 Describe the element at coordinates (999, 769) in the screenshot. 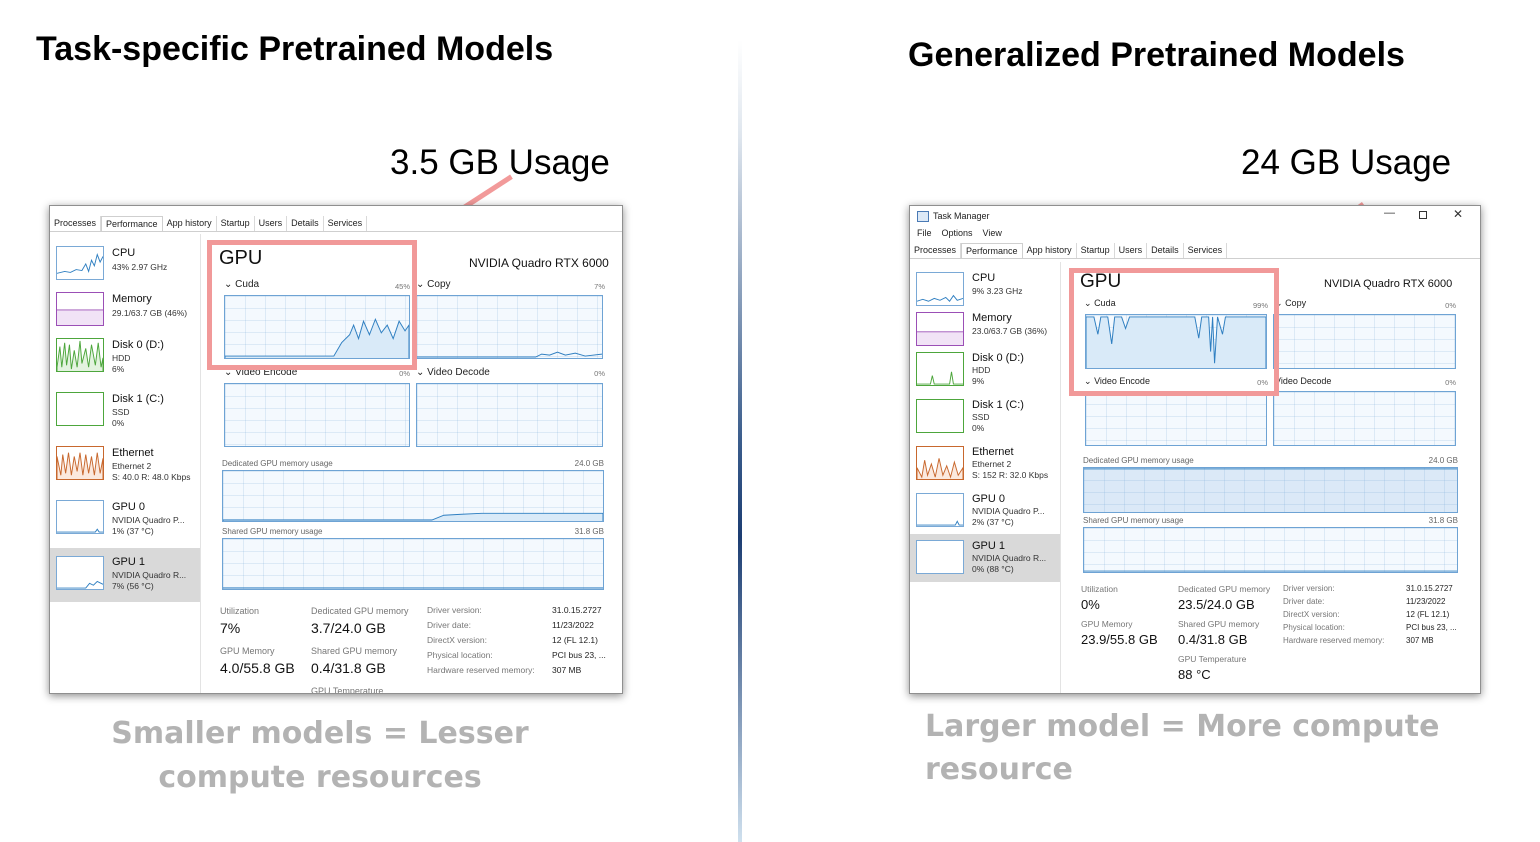

I see `right-caption-line-2: resource` at that location.